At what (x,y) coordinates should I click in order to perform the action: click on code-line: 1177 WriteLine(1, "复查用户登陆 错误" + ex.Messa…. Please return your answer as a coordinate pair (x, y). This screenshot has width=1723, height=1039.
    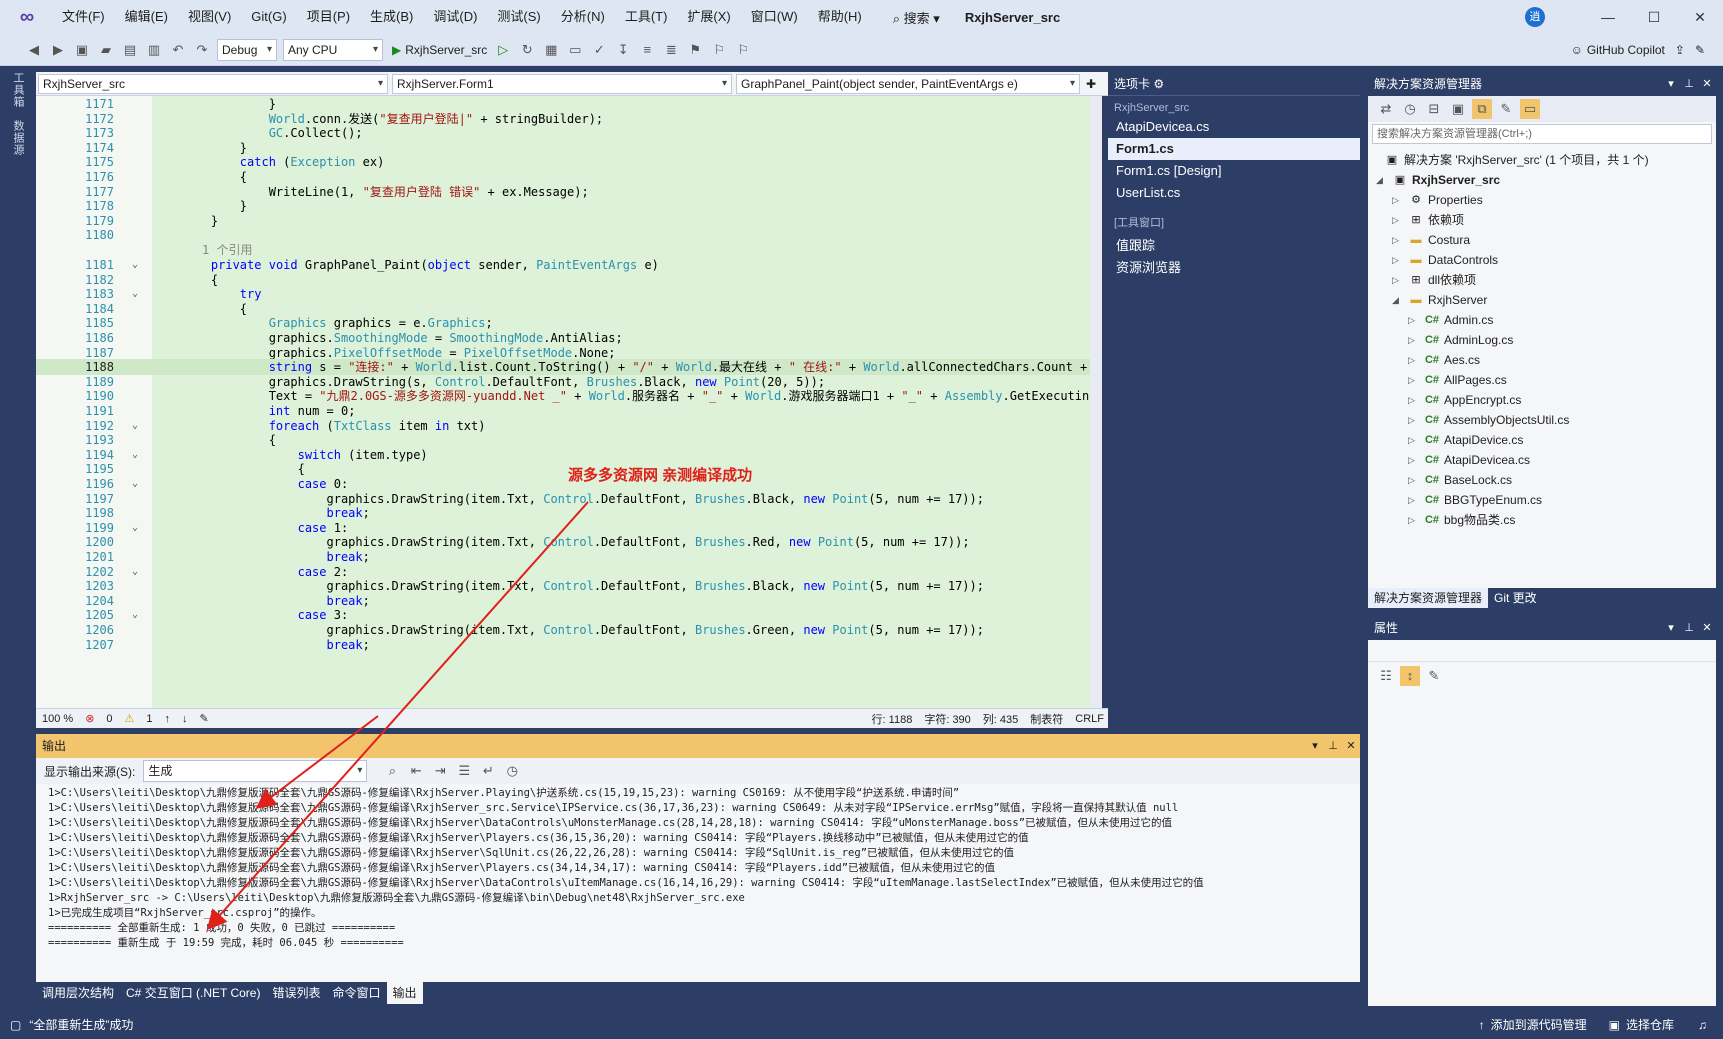
    Looking at the image, I should click on (567, 192).